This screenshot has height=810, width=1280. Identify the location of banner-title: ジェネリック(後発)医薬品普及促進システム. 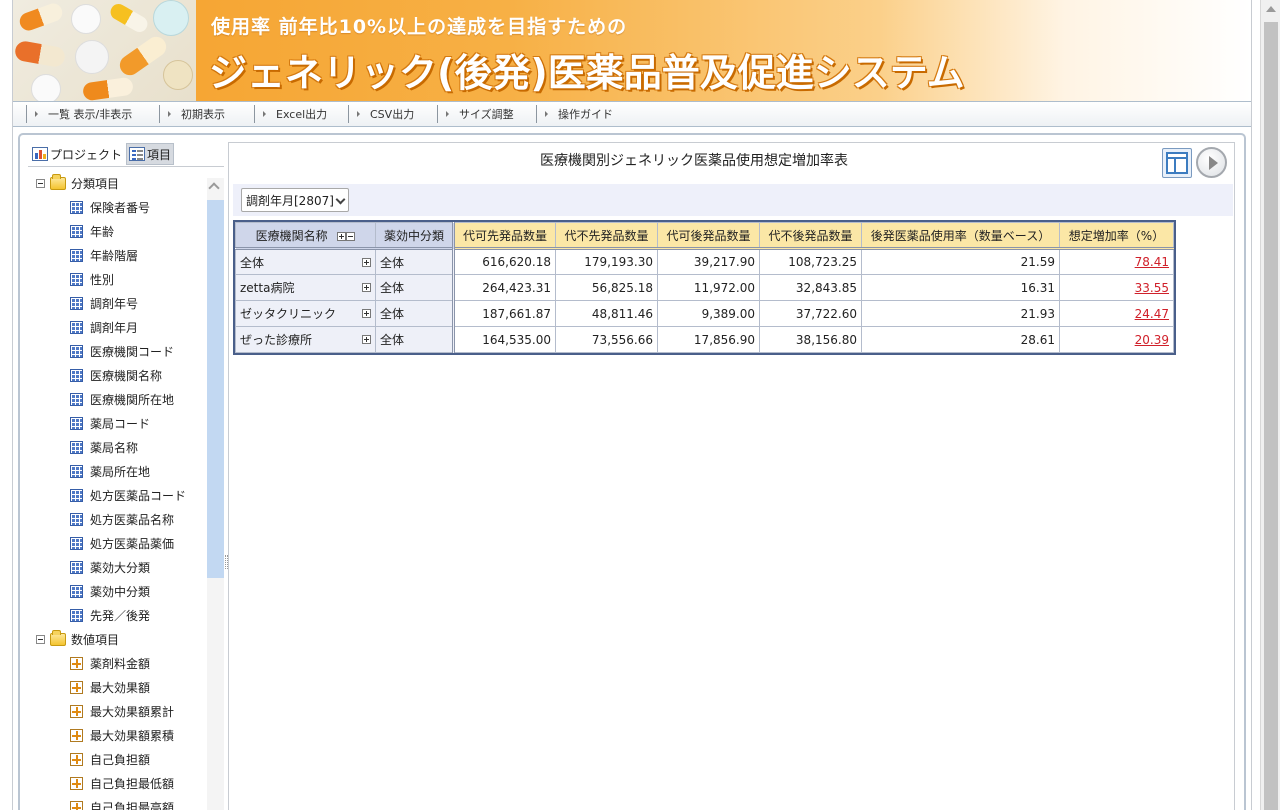
(587, 73).